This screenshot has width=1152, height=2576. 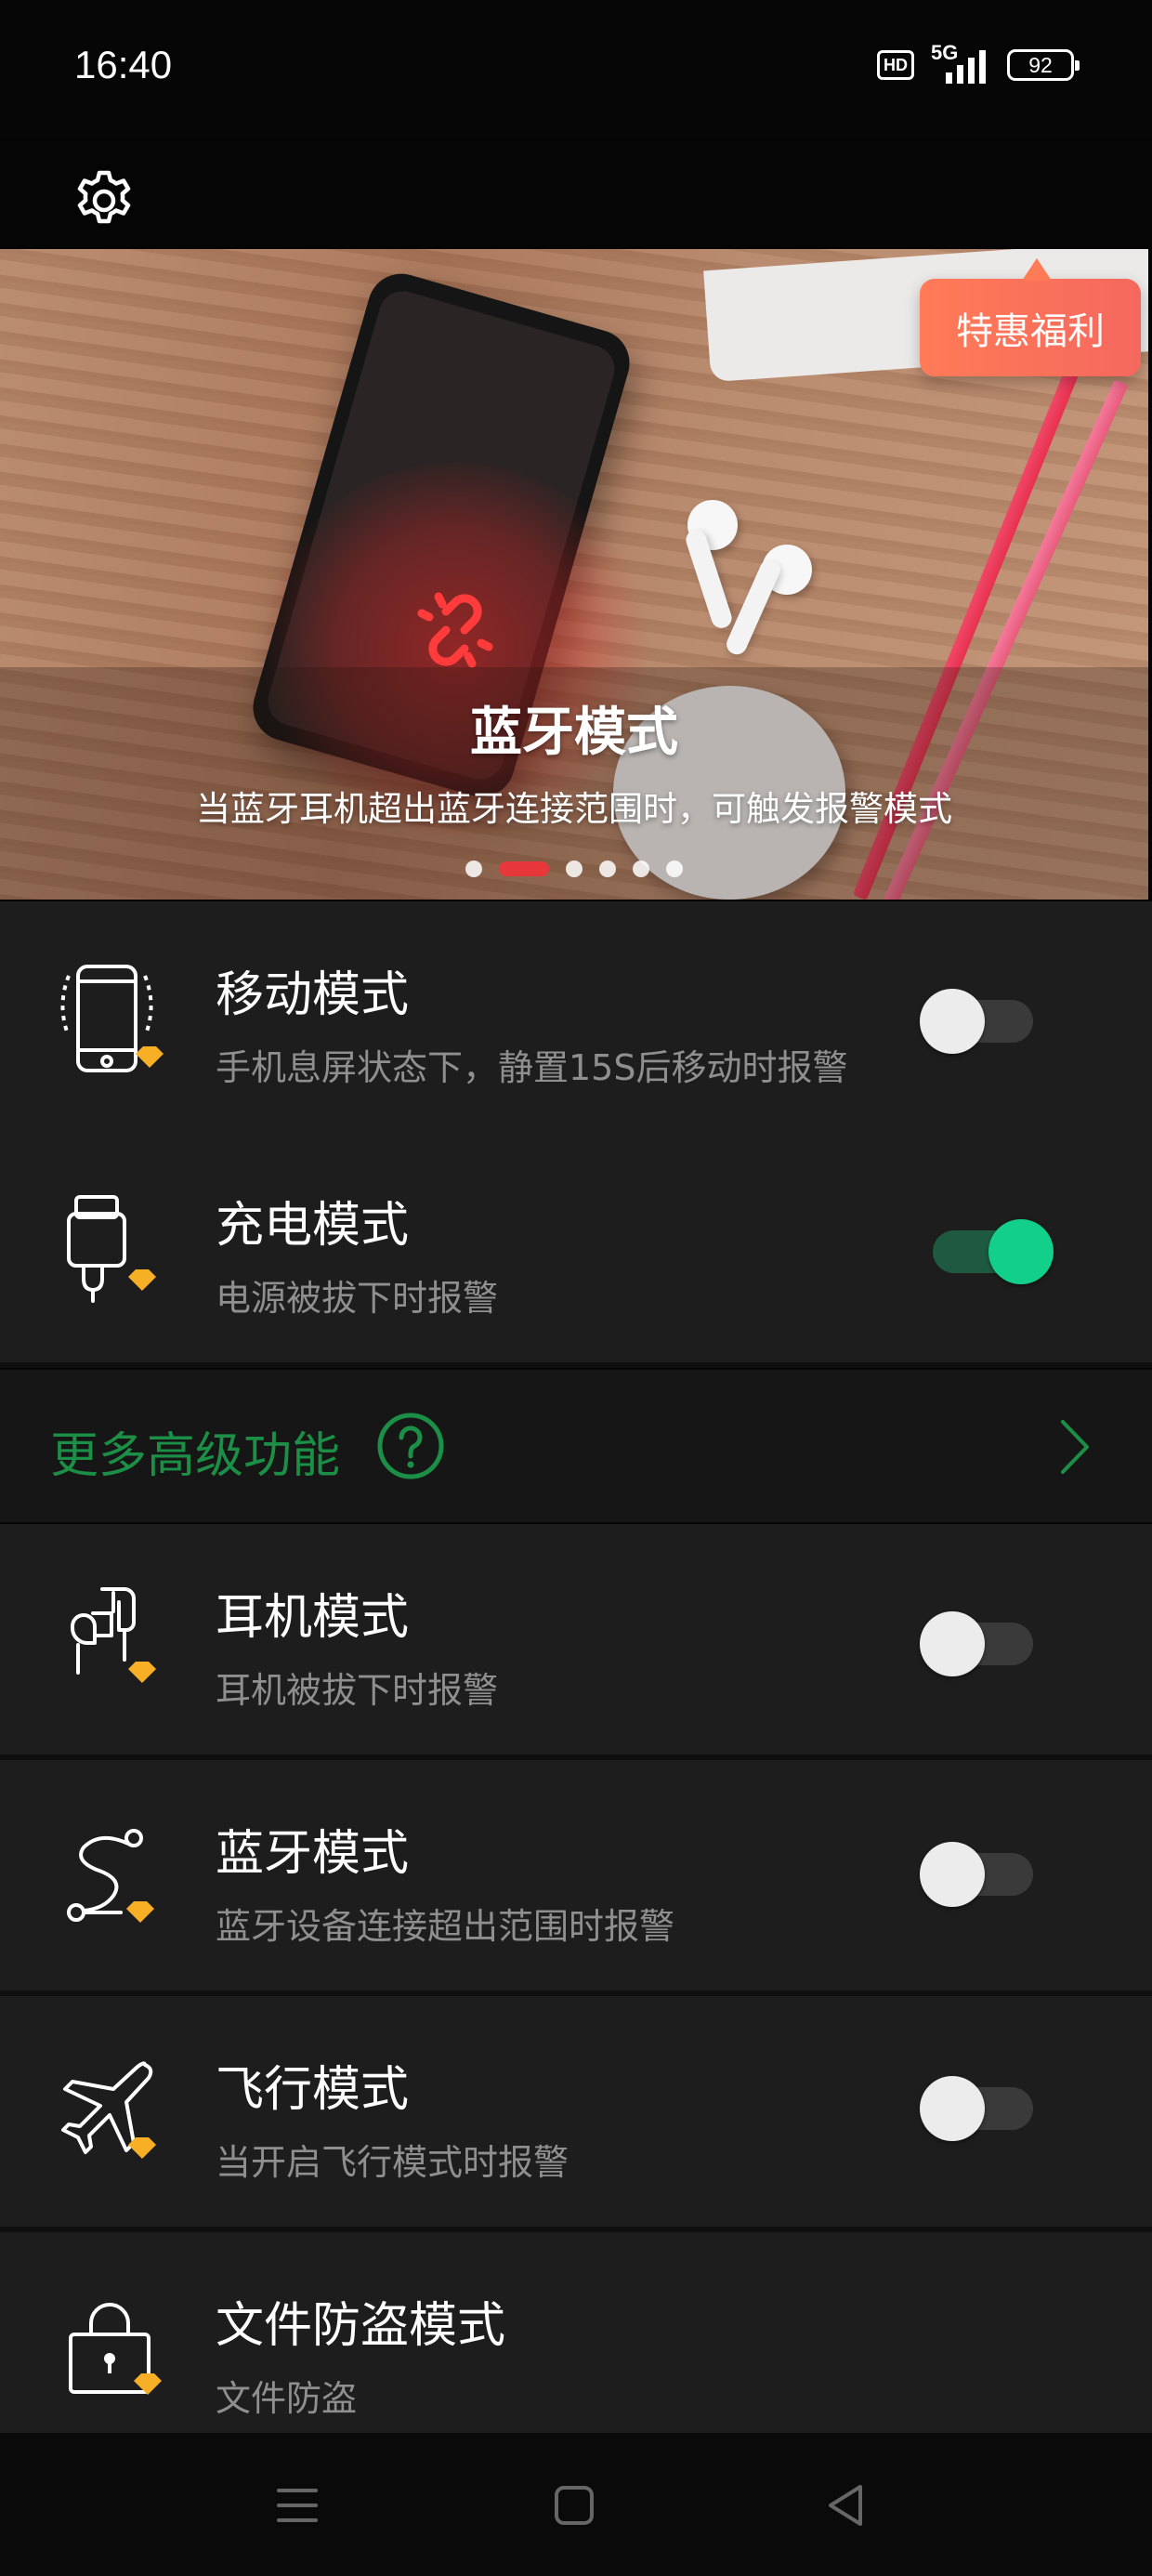 What do you see at coordinates (108, 2110) in the screenshot?
I see `airplane-icon` at bounding box center [108, 2110].